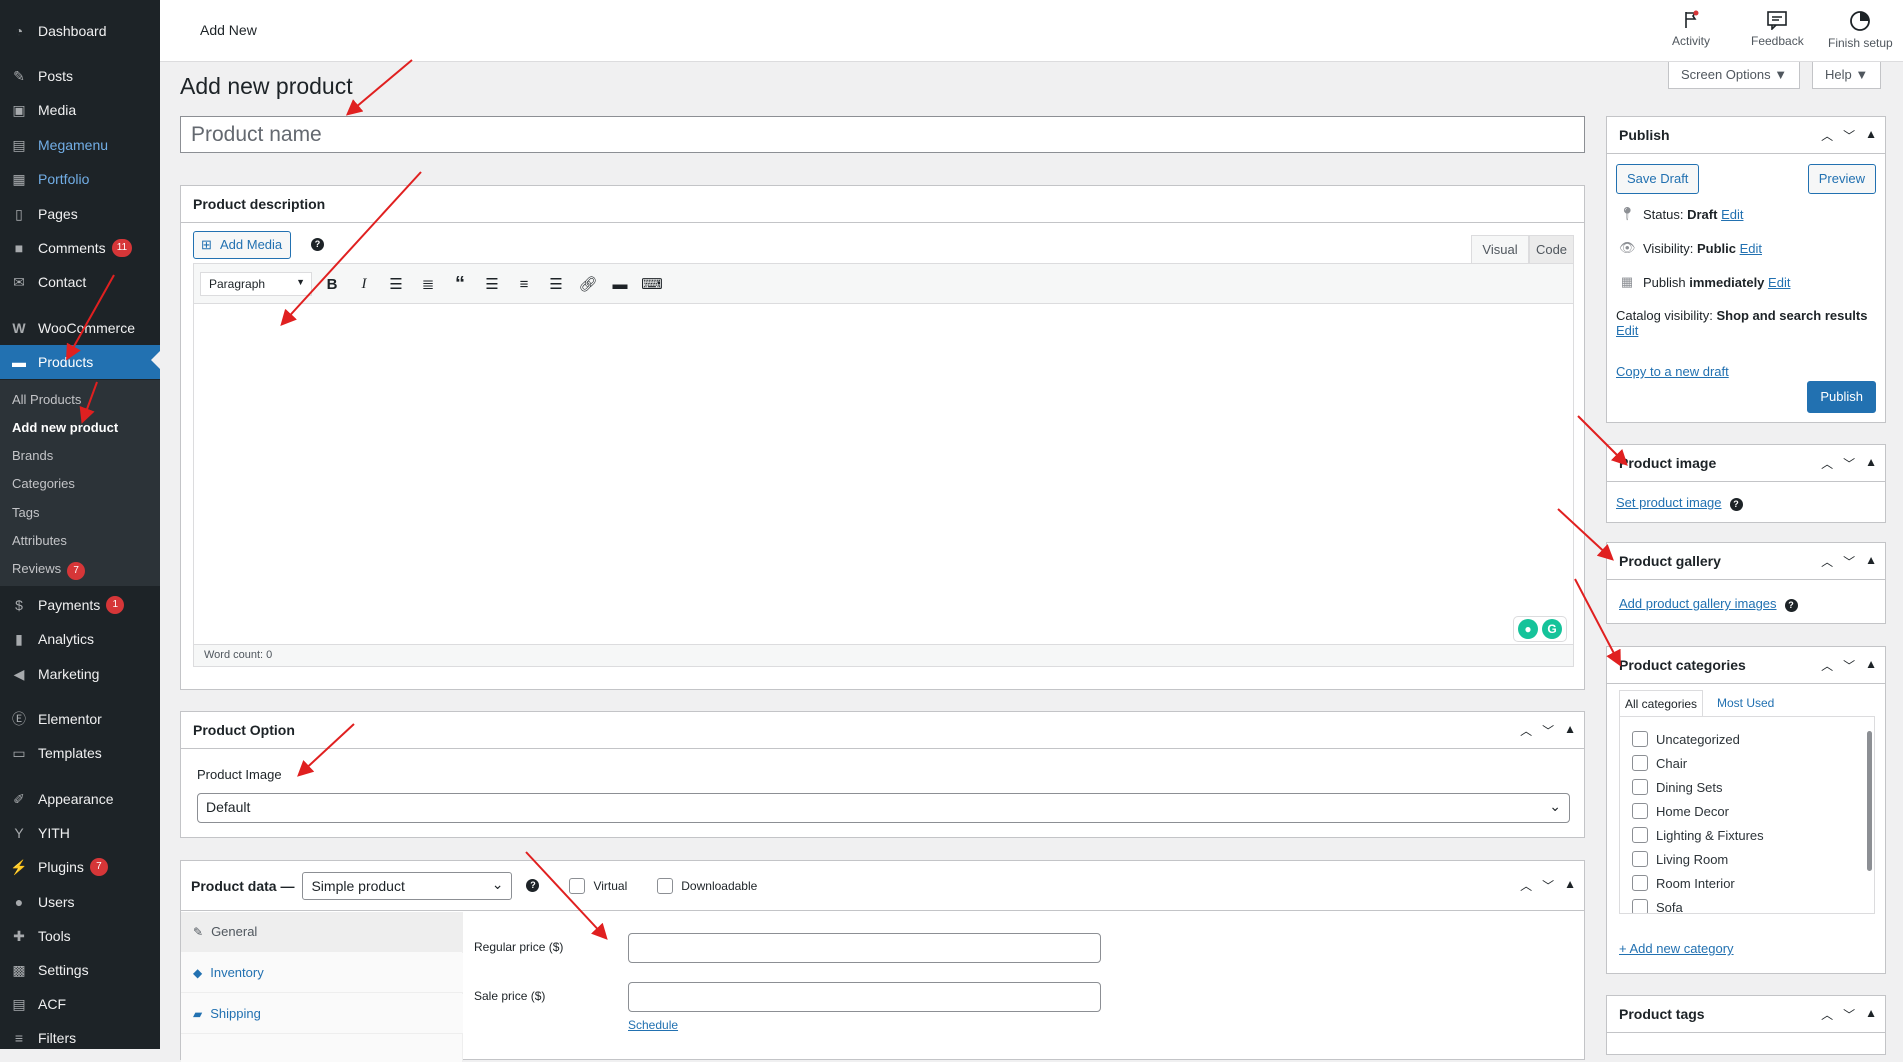 The width and height of the screenshot is (1903, 1062). Describe the element at coordinates (80, 936) in the screenshot. I see `menu-tools: ✚ Tools` at that location.